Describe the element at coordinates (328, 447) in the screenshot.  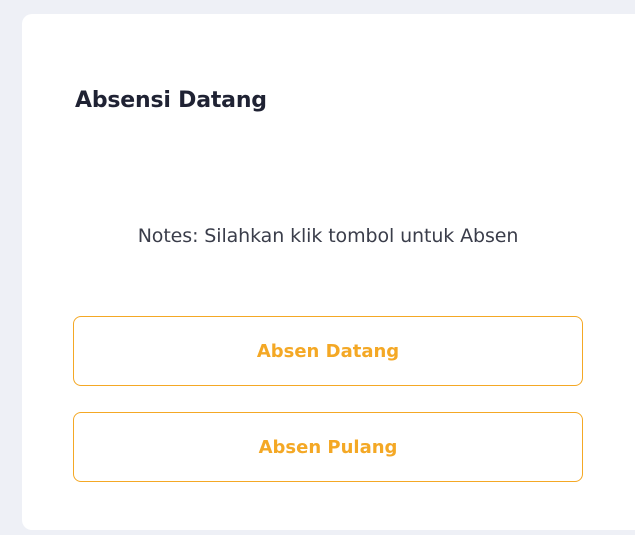
I see `absen-pulang-button: Absen Pulang` at that location.